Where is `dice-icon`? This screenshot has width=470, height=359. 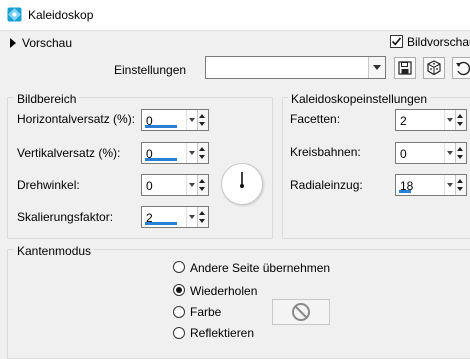
dice-icon is located at coordinates (434, 68).